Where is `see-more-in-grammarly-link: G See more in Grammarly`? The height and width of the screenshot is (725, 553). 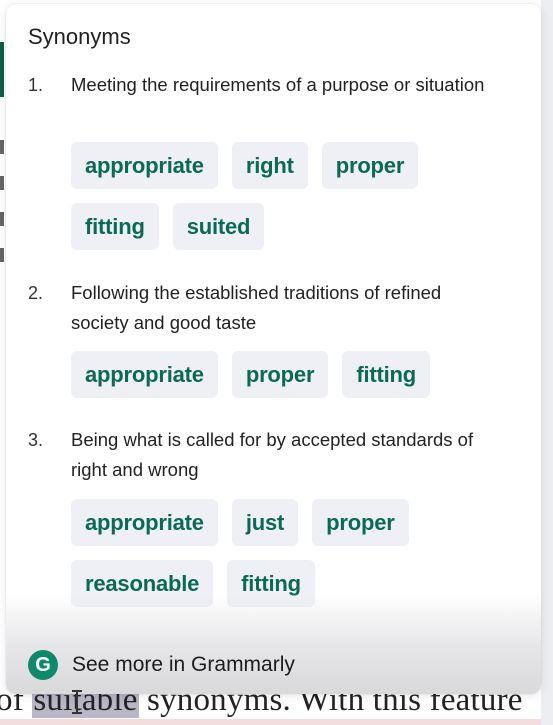 see-more-in-grammarly-link: G See more in Grammarly is located at coordinates (161, 665).